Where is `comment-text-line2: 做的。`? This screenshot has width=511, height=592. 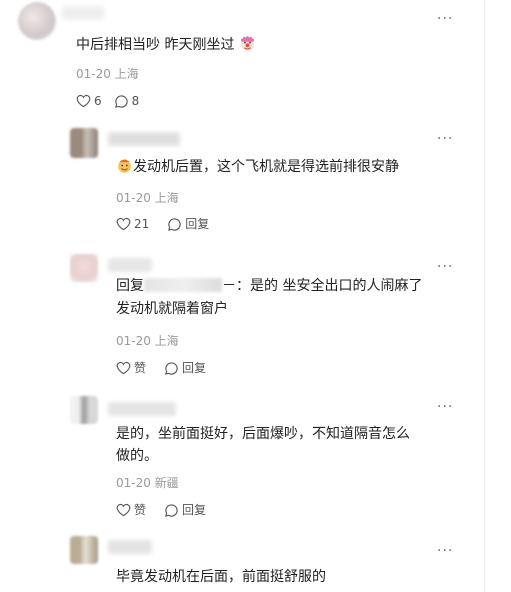 comment-text-line2: 做的。 is located at coordinates (137, 456).